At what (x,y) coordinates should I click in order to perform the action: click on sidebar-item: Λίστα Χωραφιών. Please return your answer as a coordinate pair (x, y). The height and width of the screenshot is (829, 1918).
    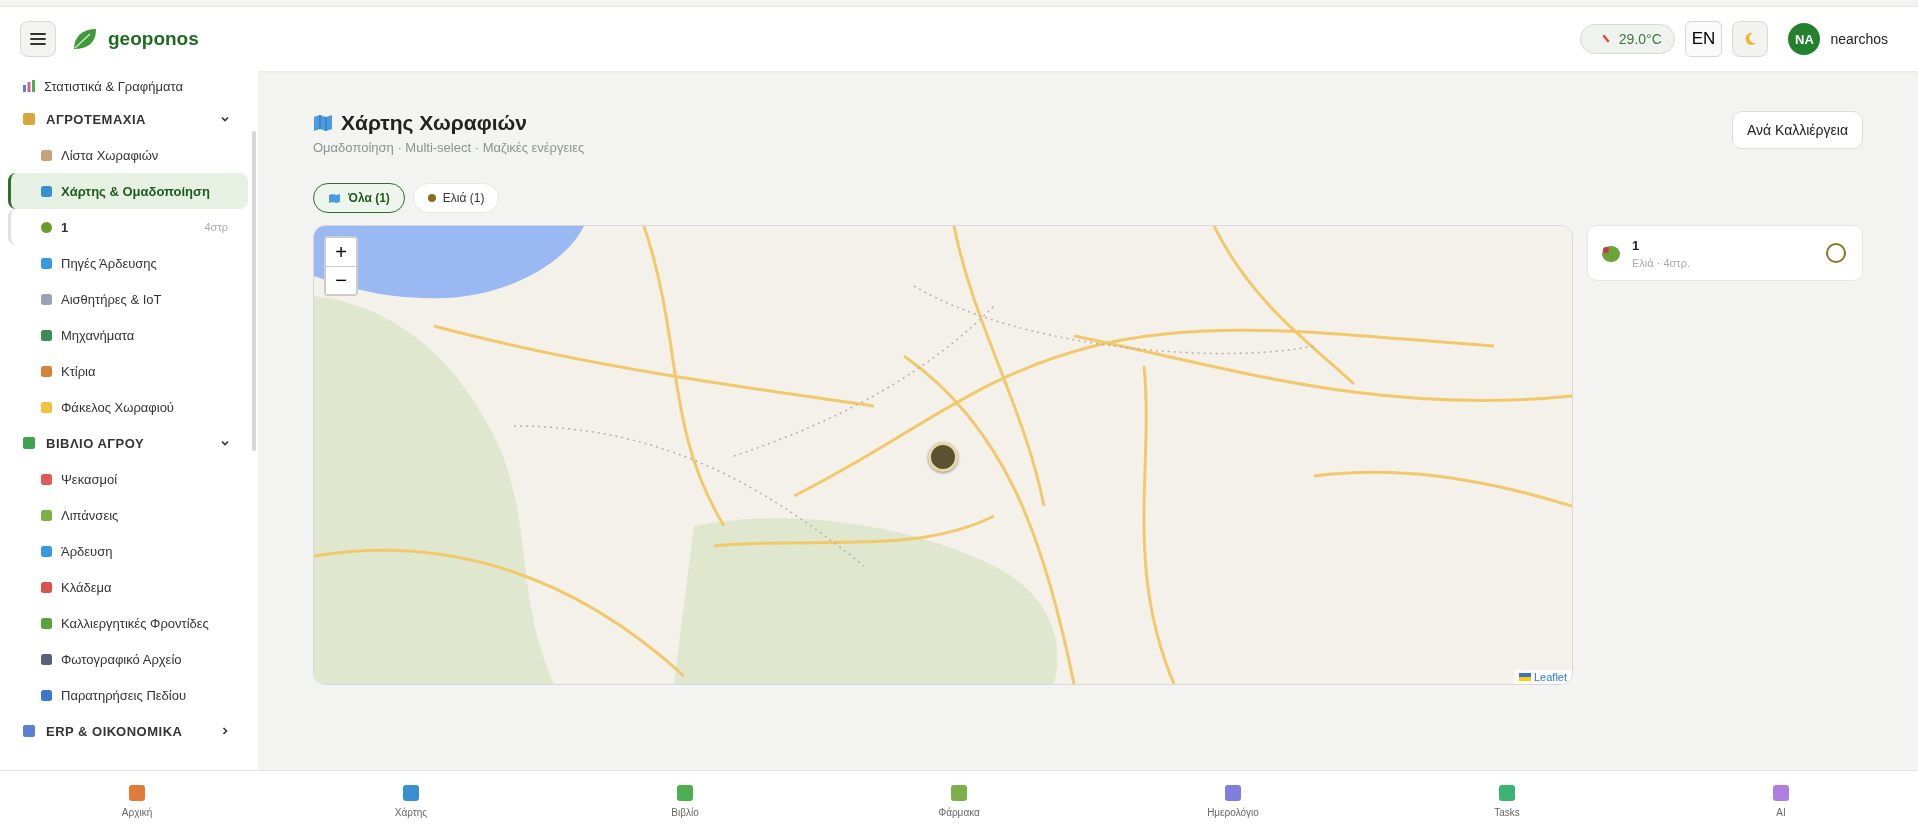
    Looking at the image, I should click on (128, 155).